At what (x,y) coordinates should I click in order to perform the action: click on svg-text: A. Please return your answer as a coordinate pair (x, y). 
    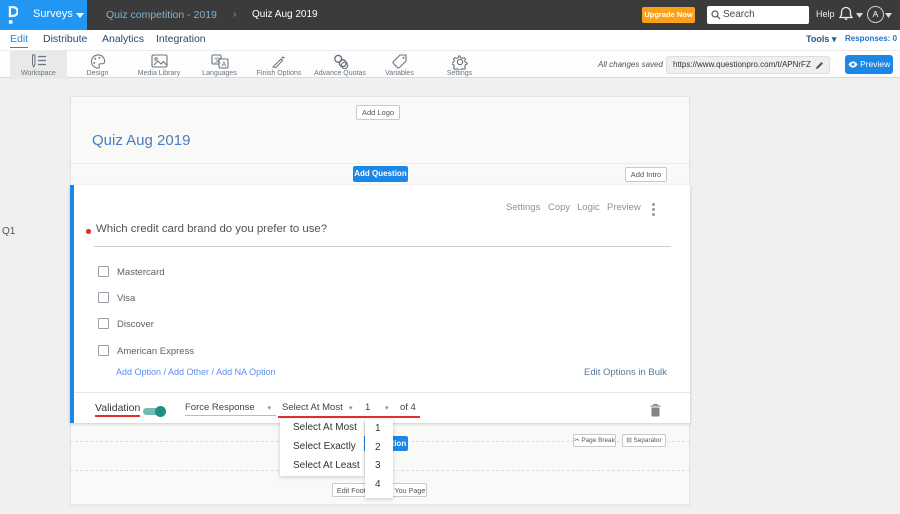
    Looking at the image, I should click on (223, 65).